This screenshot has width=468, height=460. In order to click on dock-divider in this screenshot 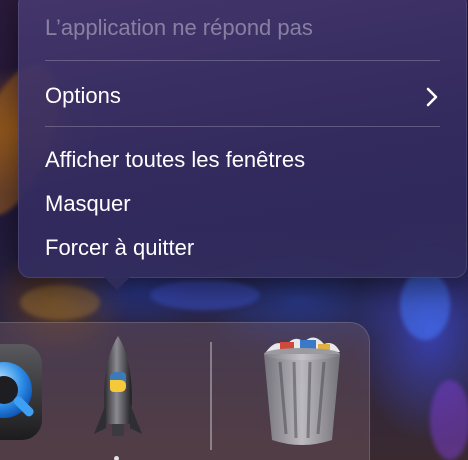, I will do `click(211, 396)`.